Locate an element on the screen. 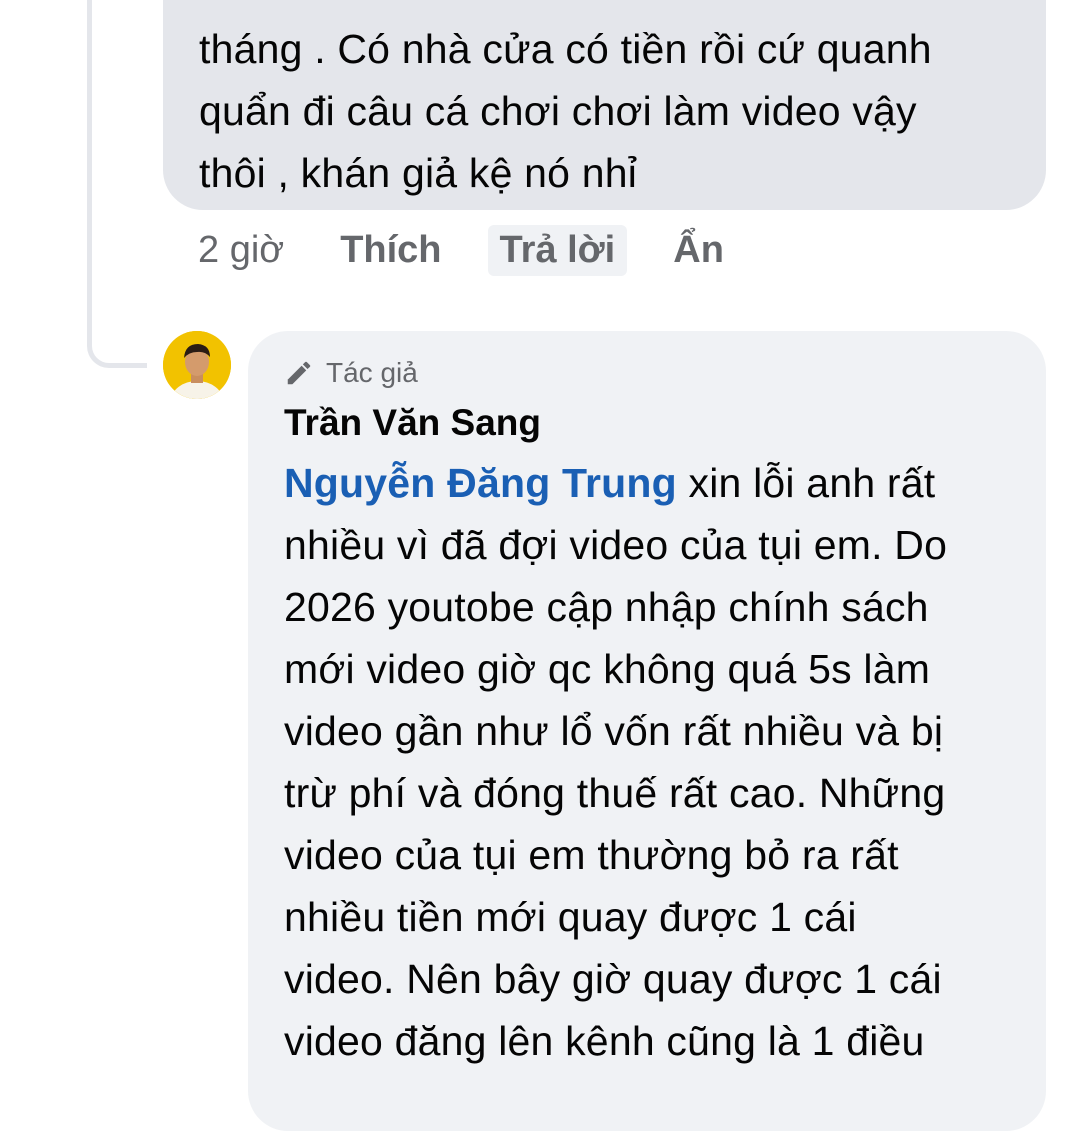 This screenshot has width=1080, height=1131. like-button: Thích is located at coordinates (390, 250).